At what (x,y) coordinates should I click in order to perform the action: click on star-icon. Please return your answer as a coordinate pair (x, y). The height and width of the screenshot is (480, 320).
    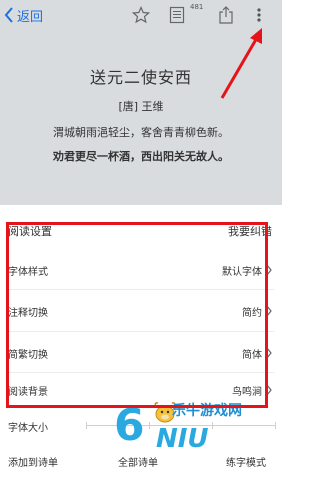
    Looking at the image, I should click on (141, 15).